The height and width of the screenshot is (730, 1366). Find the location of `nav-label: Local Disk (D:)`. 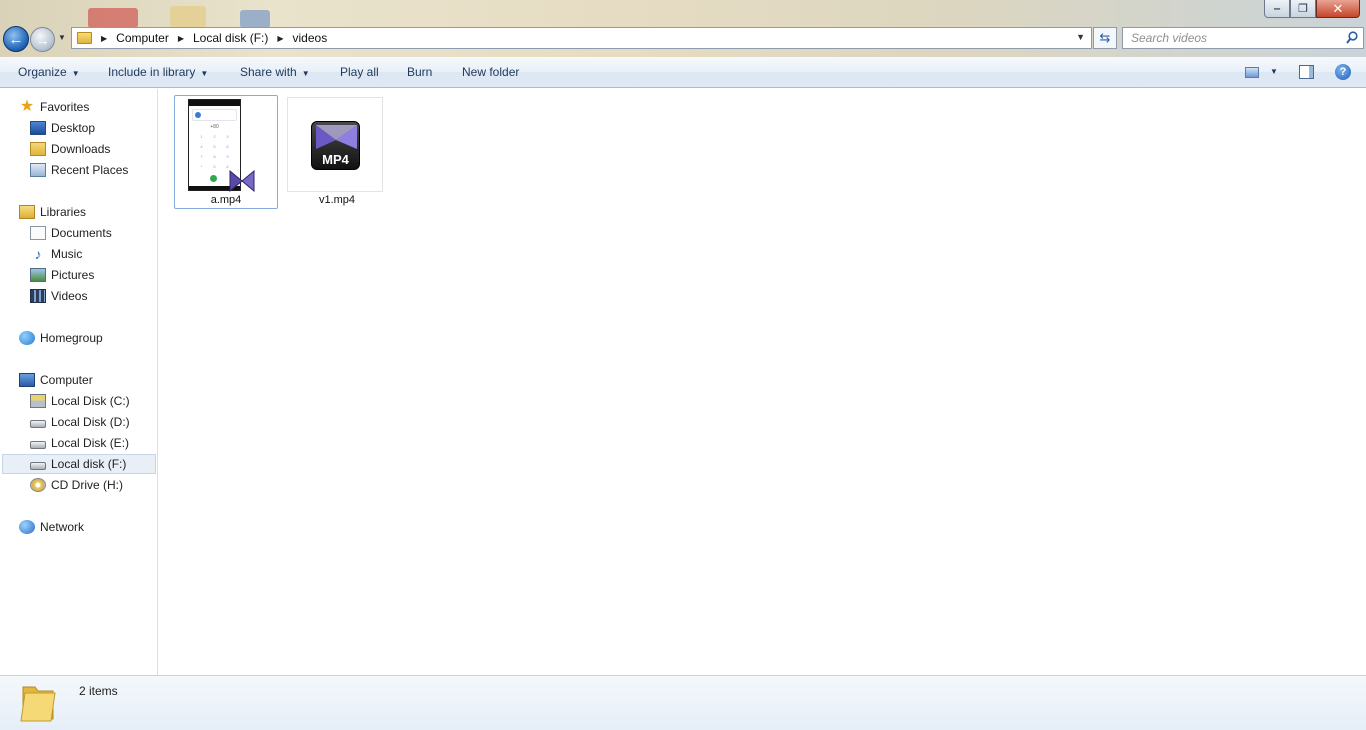

nav-label: Local Disk (D:) is located at coordinates (90, 422).